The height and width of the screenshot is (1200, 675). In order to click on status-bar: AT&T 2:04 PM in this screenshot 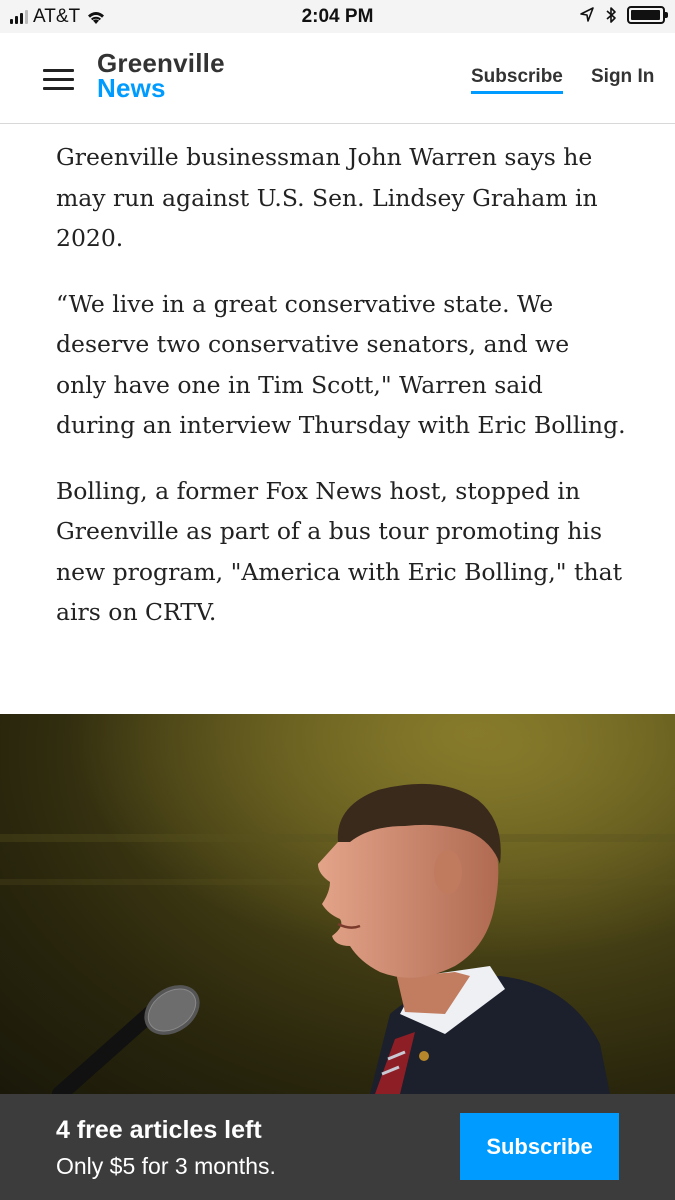, I will do `click(337, 16)`.